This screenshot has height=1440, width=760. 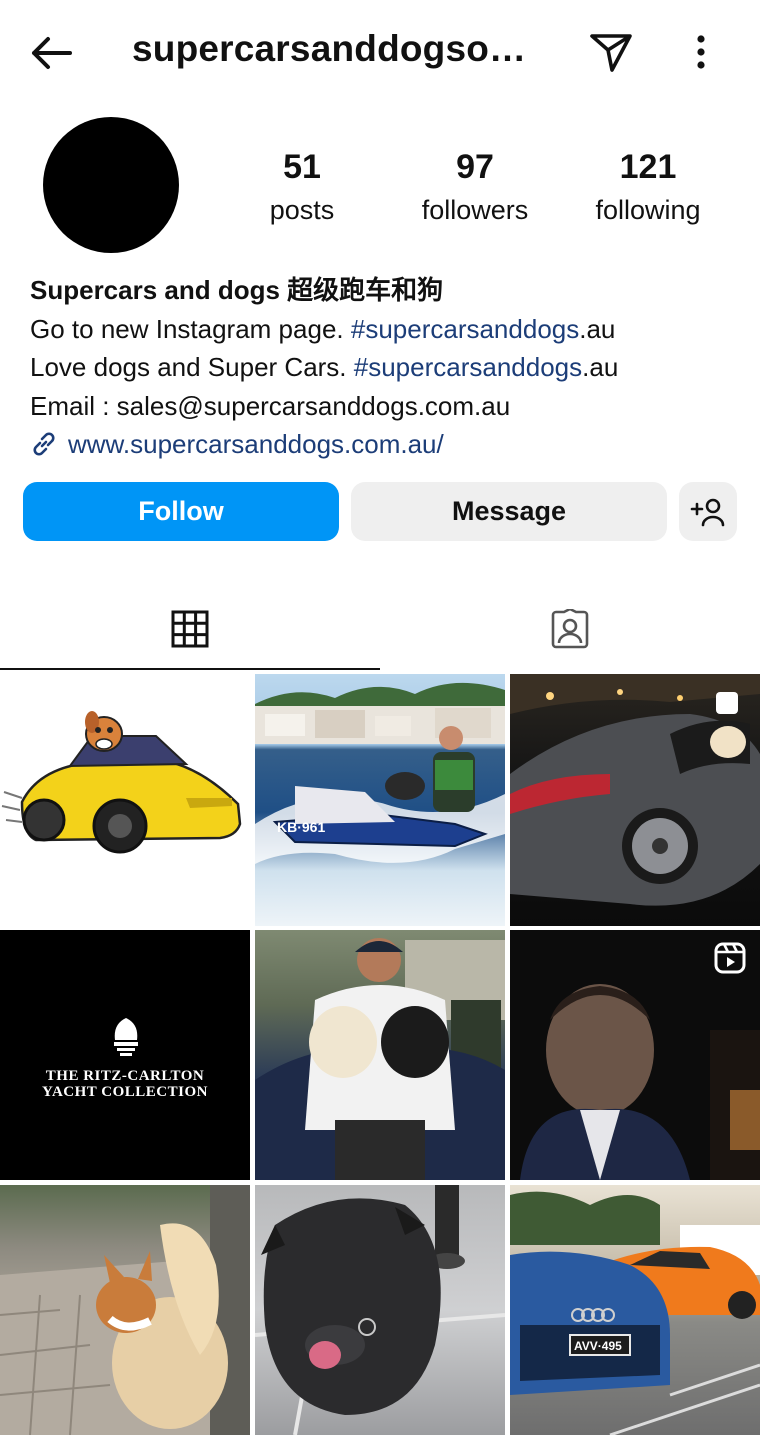 I want to click on more-options-button, so click(x=701, y=52).